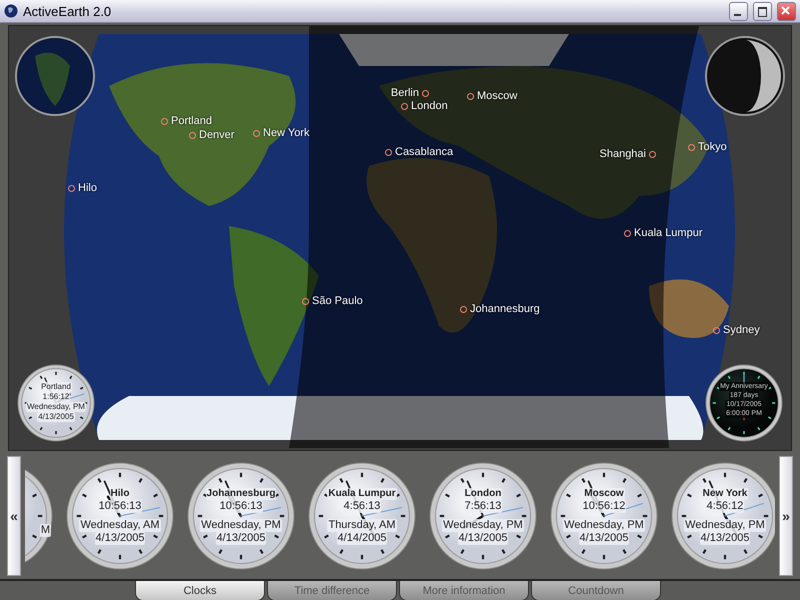  Describe the element at coordinates (200, 590) in the screenshot. I see `tab: Clocks` at that location.